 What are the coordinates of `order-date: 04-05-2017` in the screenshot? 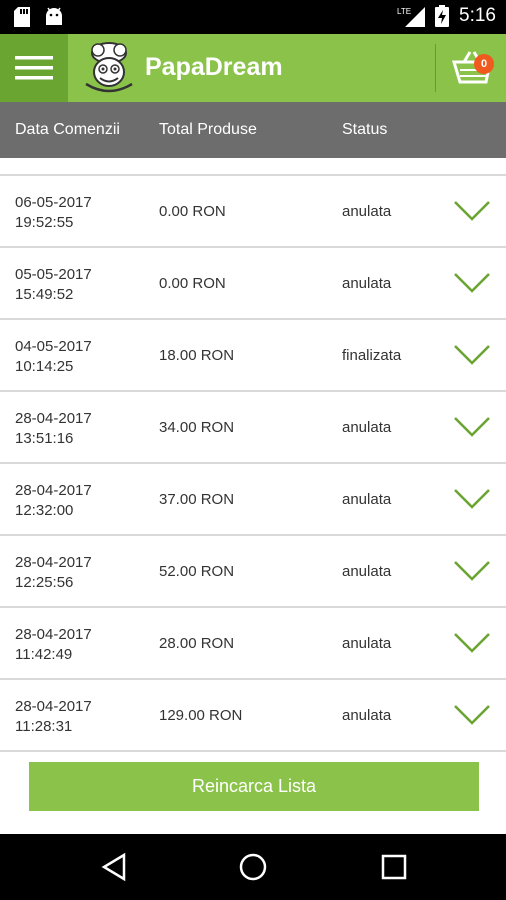 It's located at (53, 346).